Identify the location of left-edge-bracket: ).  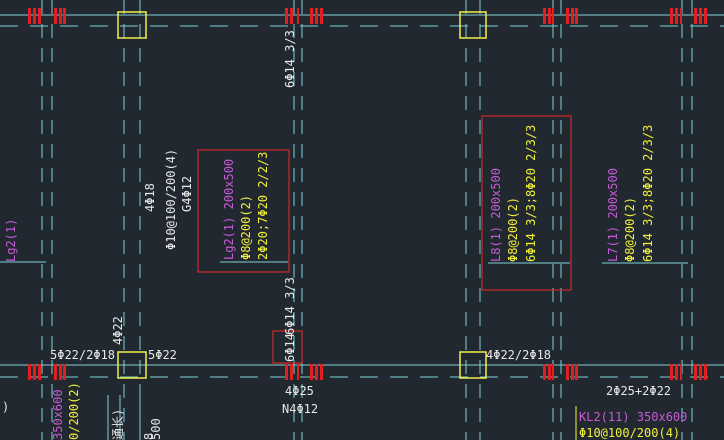
(5, 407).